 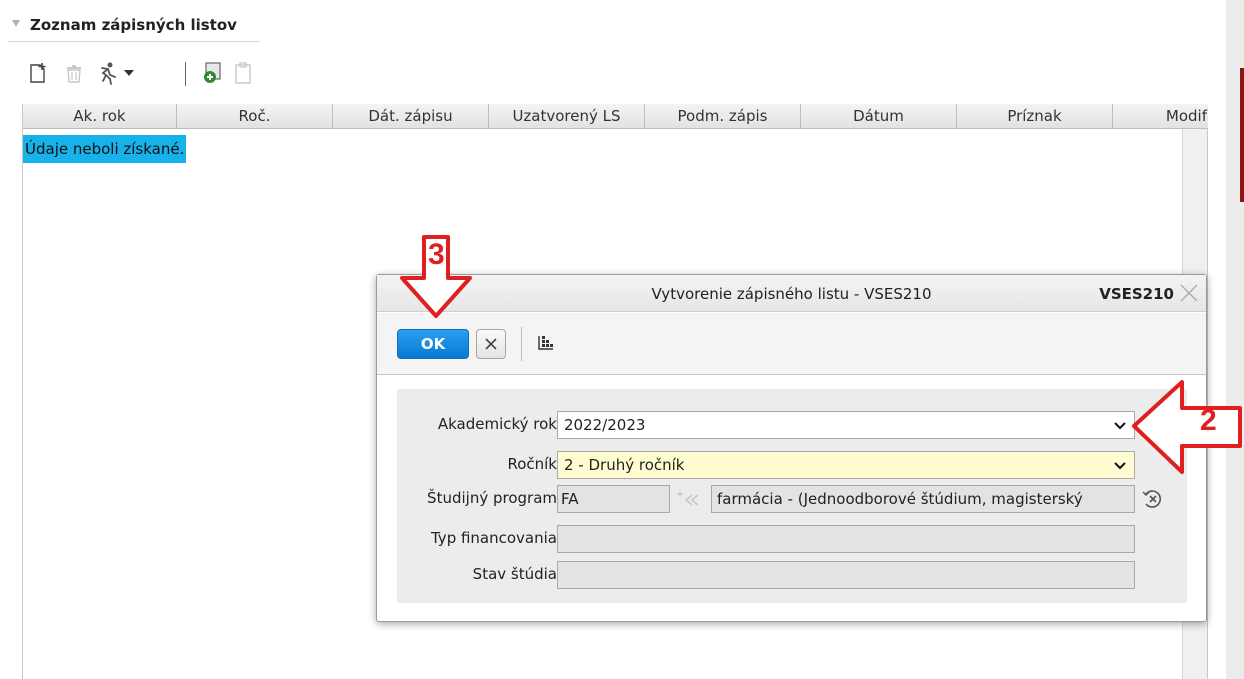 What do you see at coordinates (791, 344) in the screenshot?
I see `dialog-toolbar: OK` at bounding box center [791, 344].